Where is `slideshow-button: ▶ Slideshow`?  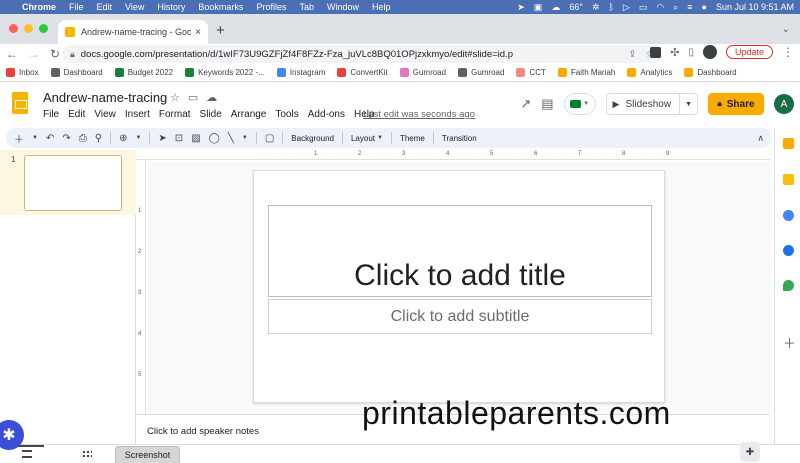
slideshow-button: ▶ Slideshow is located at coordinates (644, 104).